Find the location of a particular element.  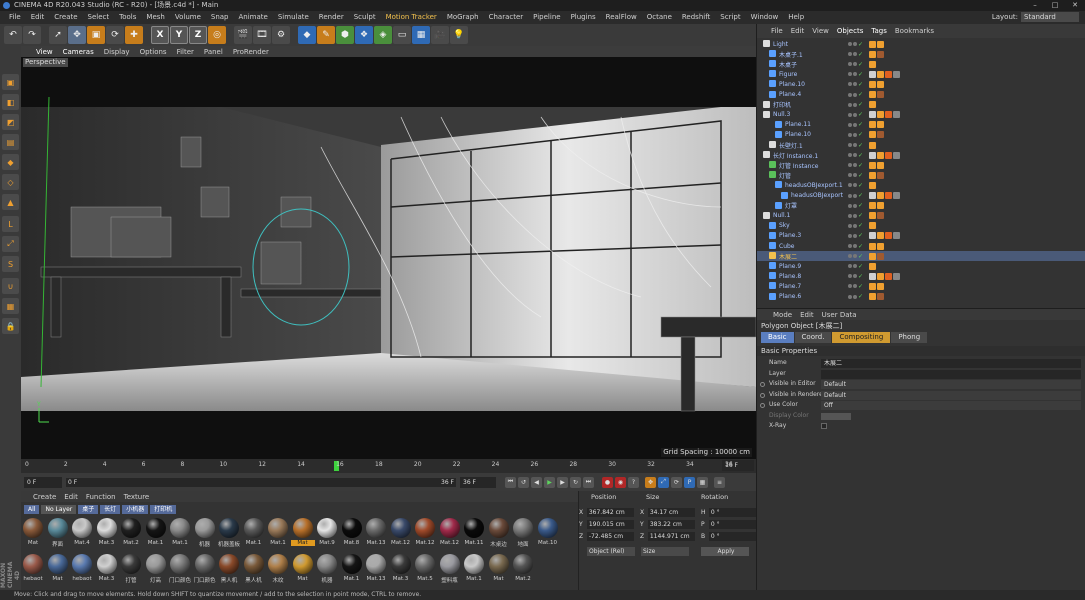

tab-phong: Phong is located at coordinates (909, 337).